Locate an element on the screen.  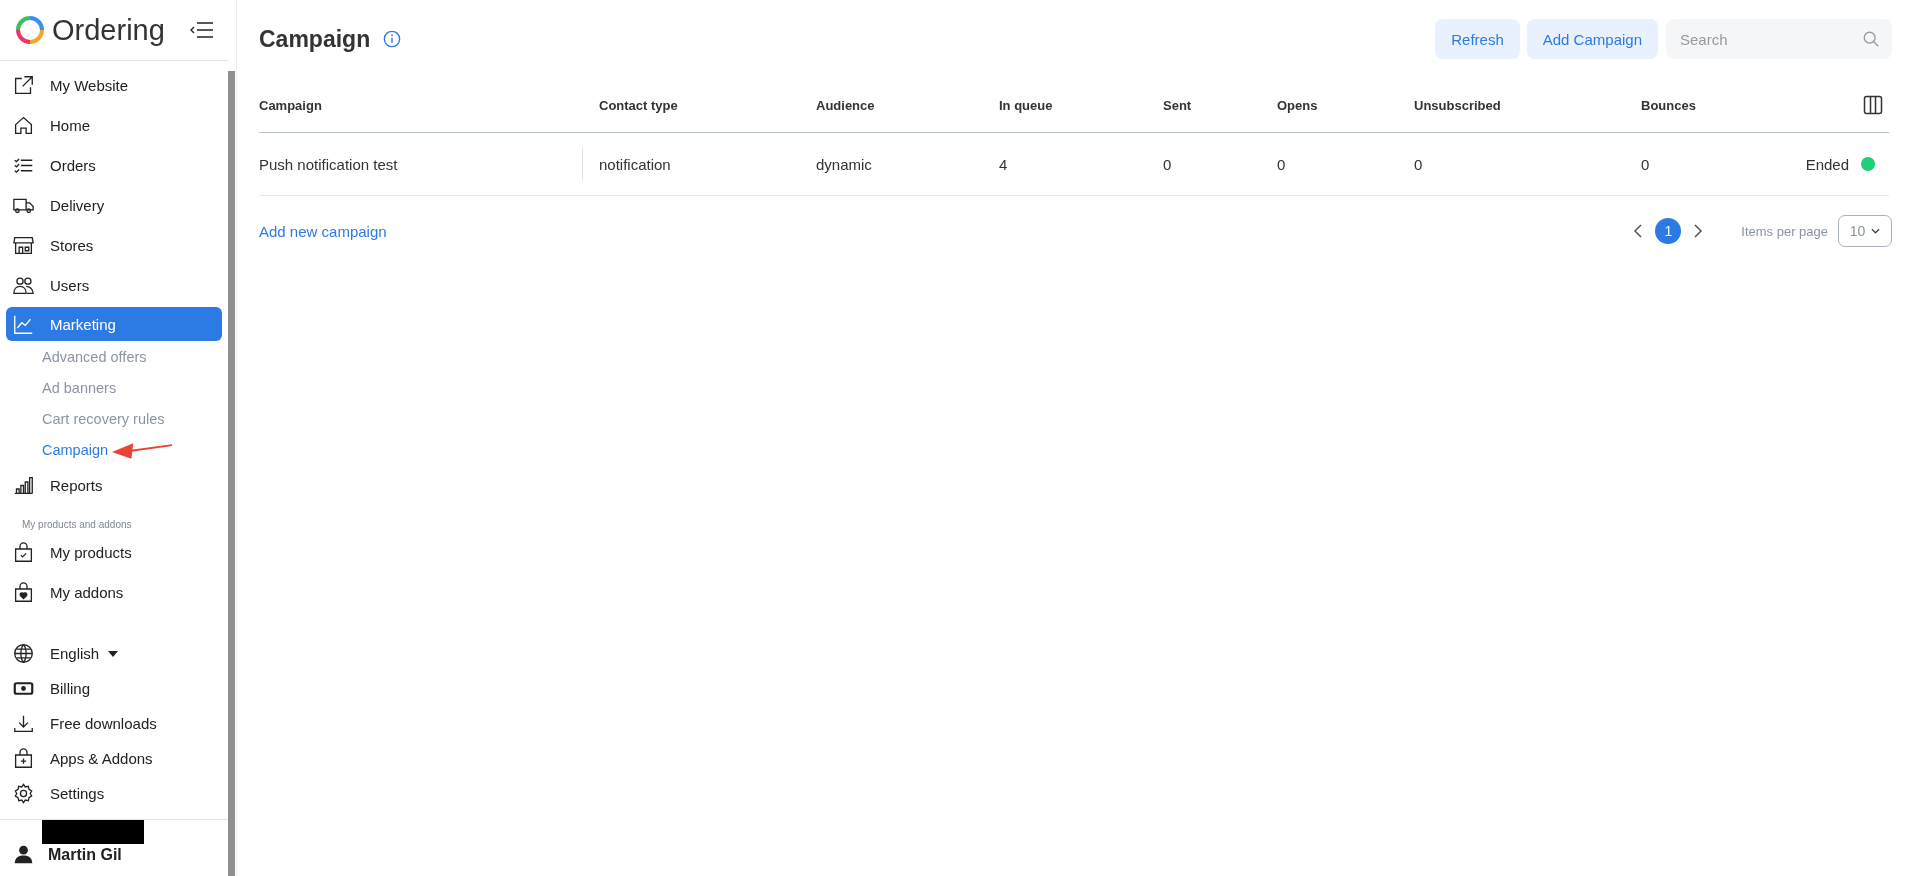
bag-plus-icon is located at coordinates (23, 758).